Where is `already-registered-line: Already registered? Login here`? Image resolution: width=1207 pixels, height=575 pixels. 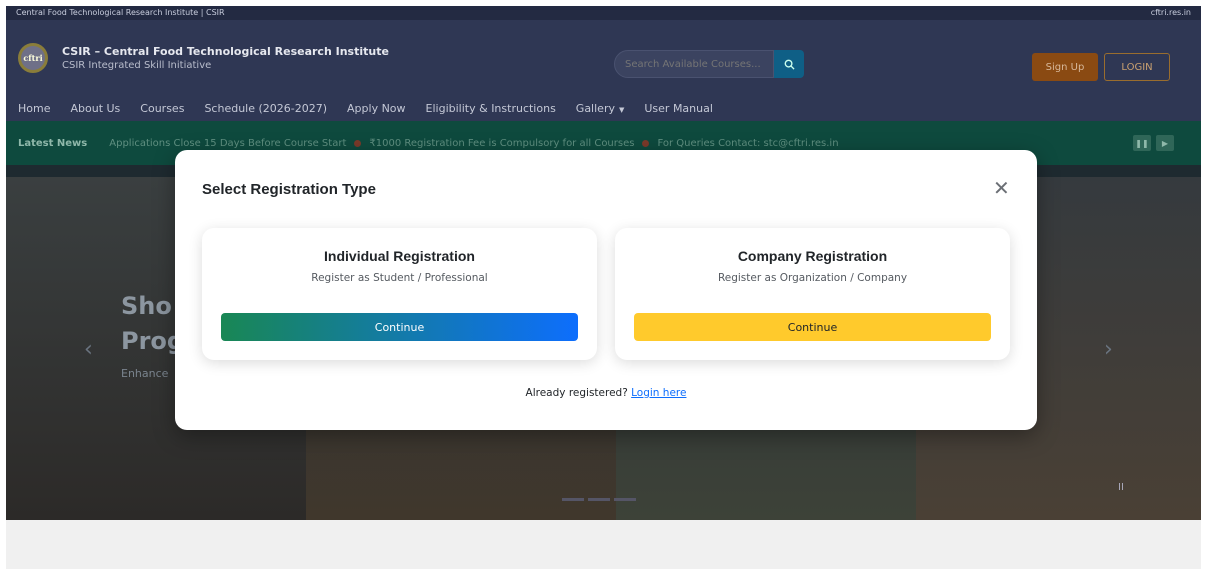
already-registered-line: Already registered? Login here is located at coordinates (606, 393).